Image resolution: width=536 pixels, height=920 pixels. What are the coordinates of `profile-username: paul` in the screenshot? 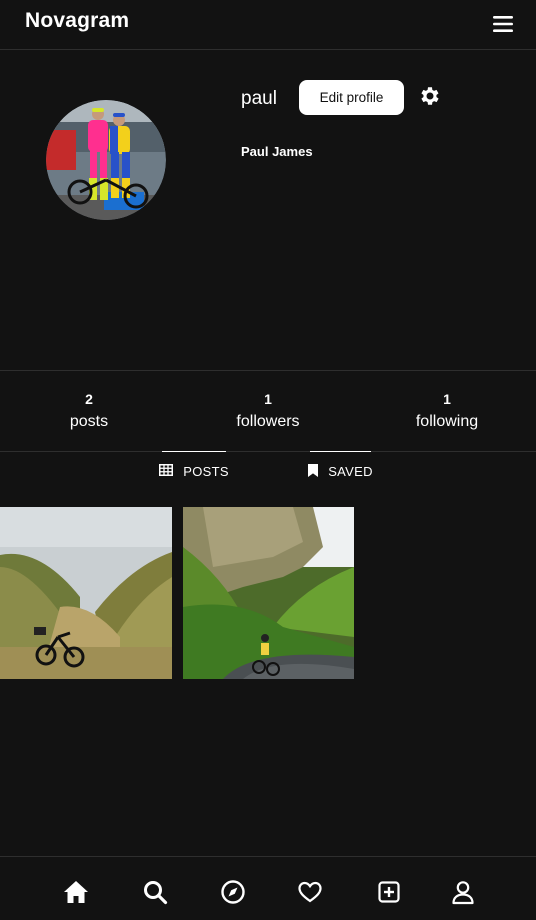 It's located at (259, 98).